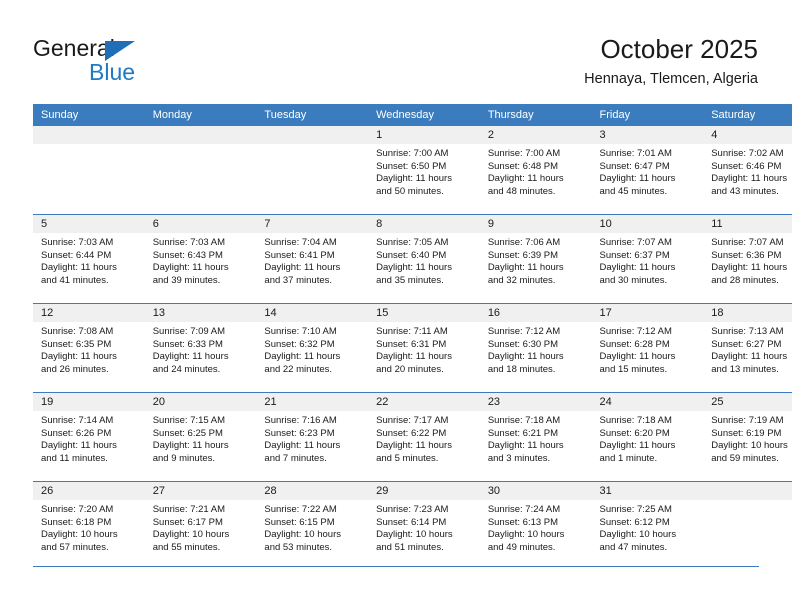 The width and height of the screenshot is (792, 612). I want to click on day-number: 17, so click(647, 313).